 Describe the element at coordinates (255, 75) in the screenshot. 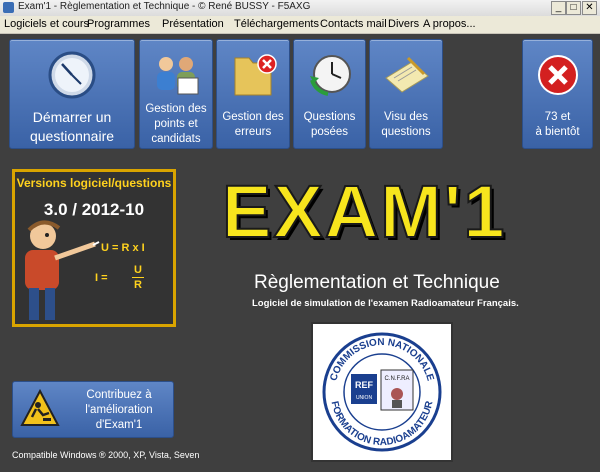

I see `folder-error-icon` at that location.